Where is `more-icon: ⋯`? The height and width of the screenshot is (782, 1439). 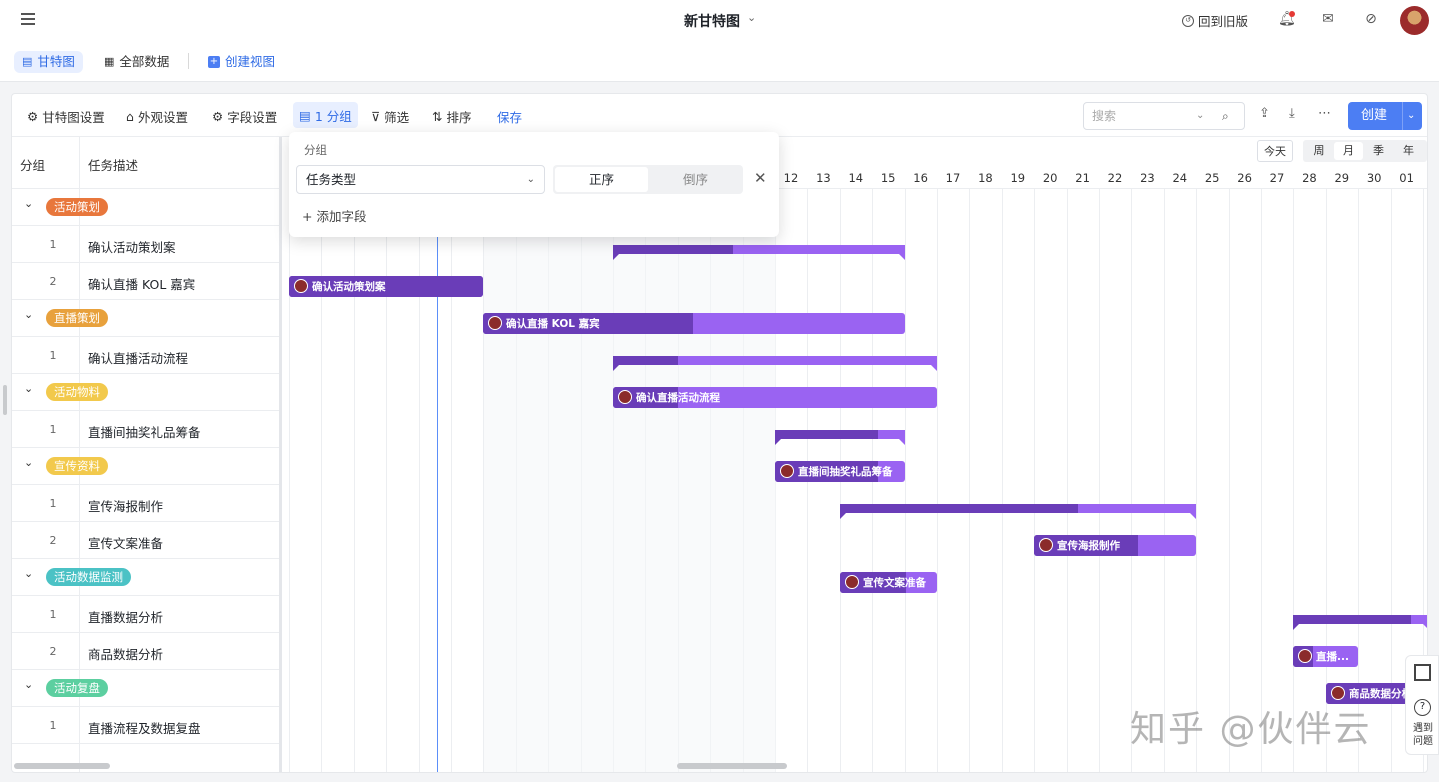
more-icon: ⋯ is located at coordinates (1324, 113).